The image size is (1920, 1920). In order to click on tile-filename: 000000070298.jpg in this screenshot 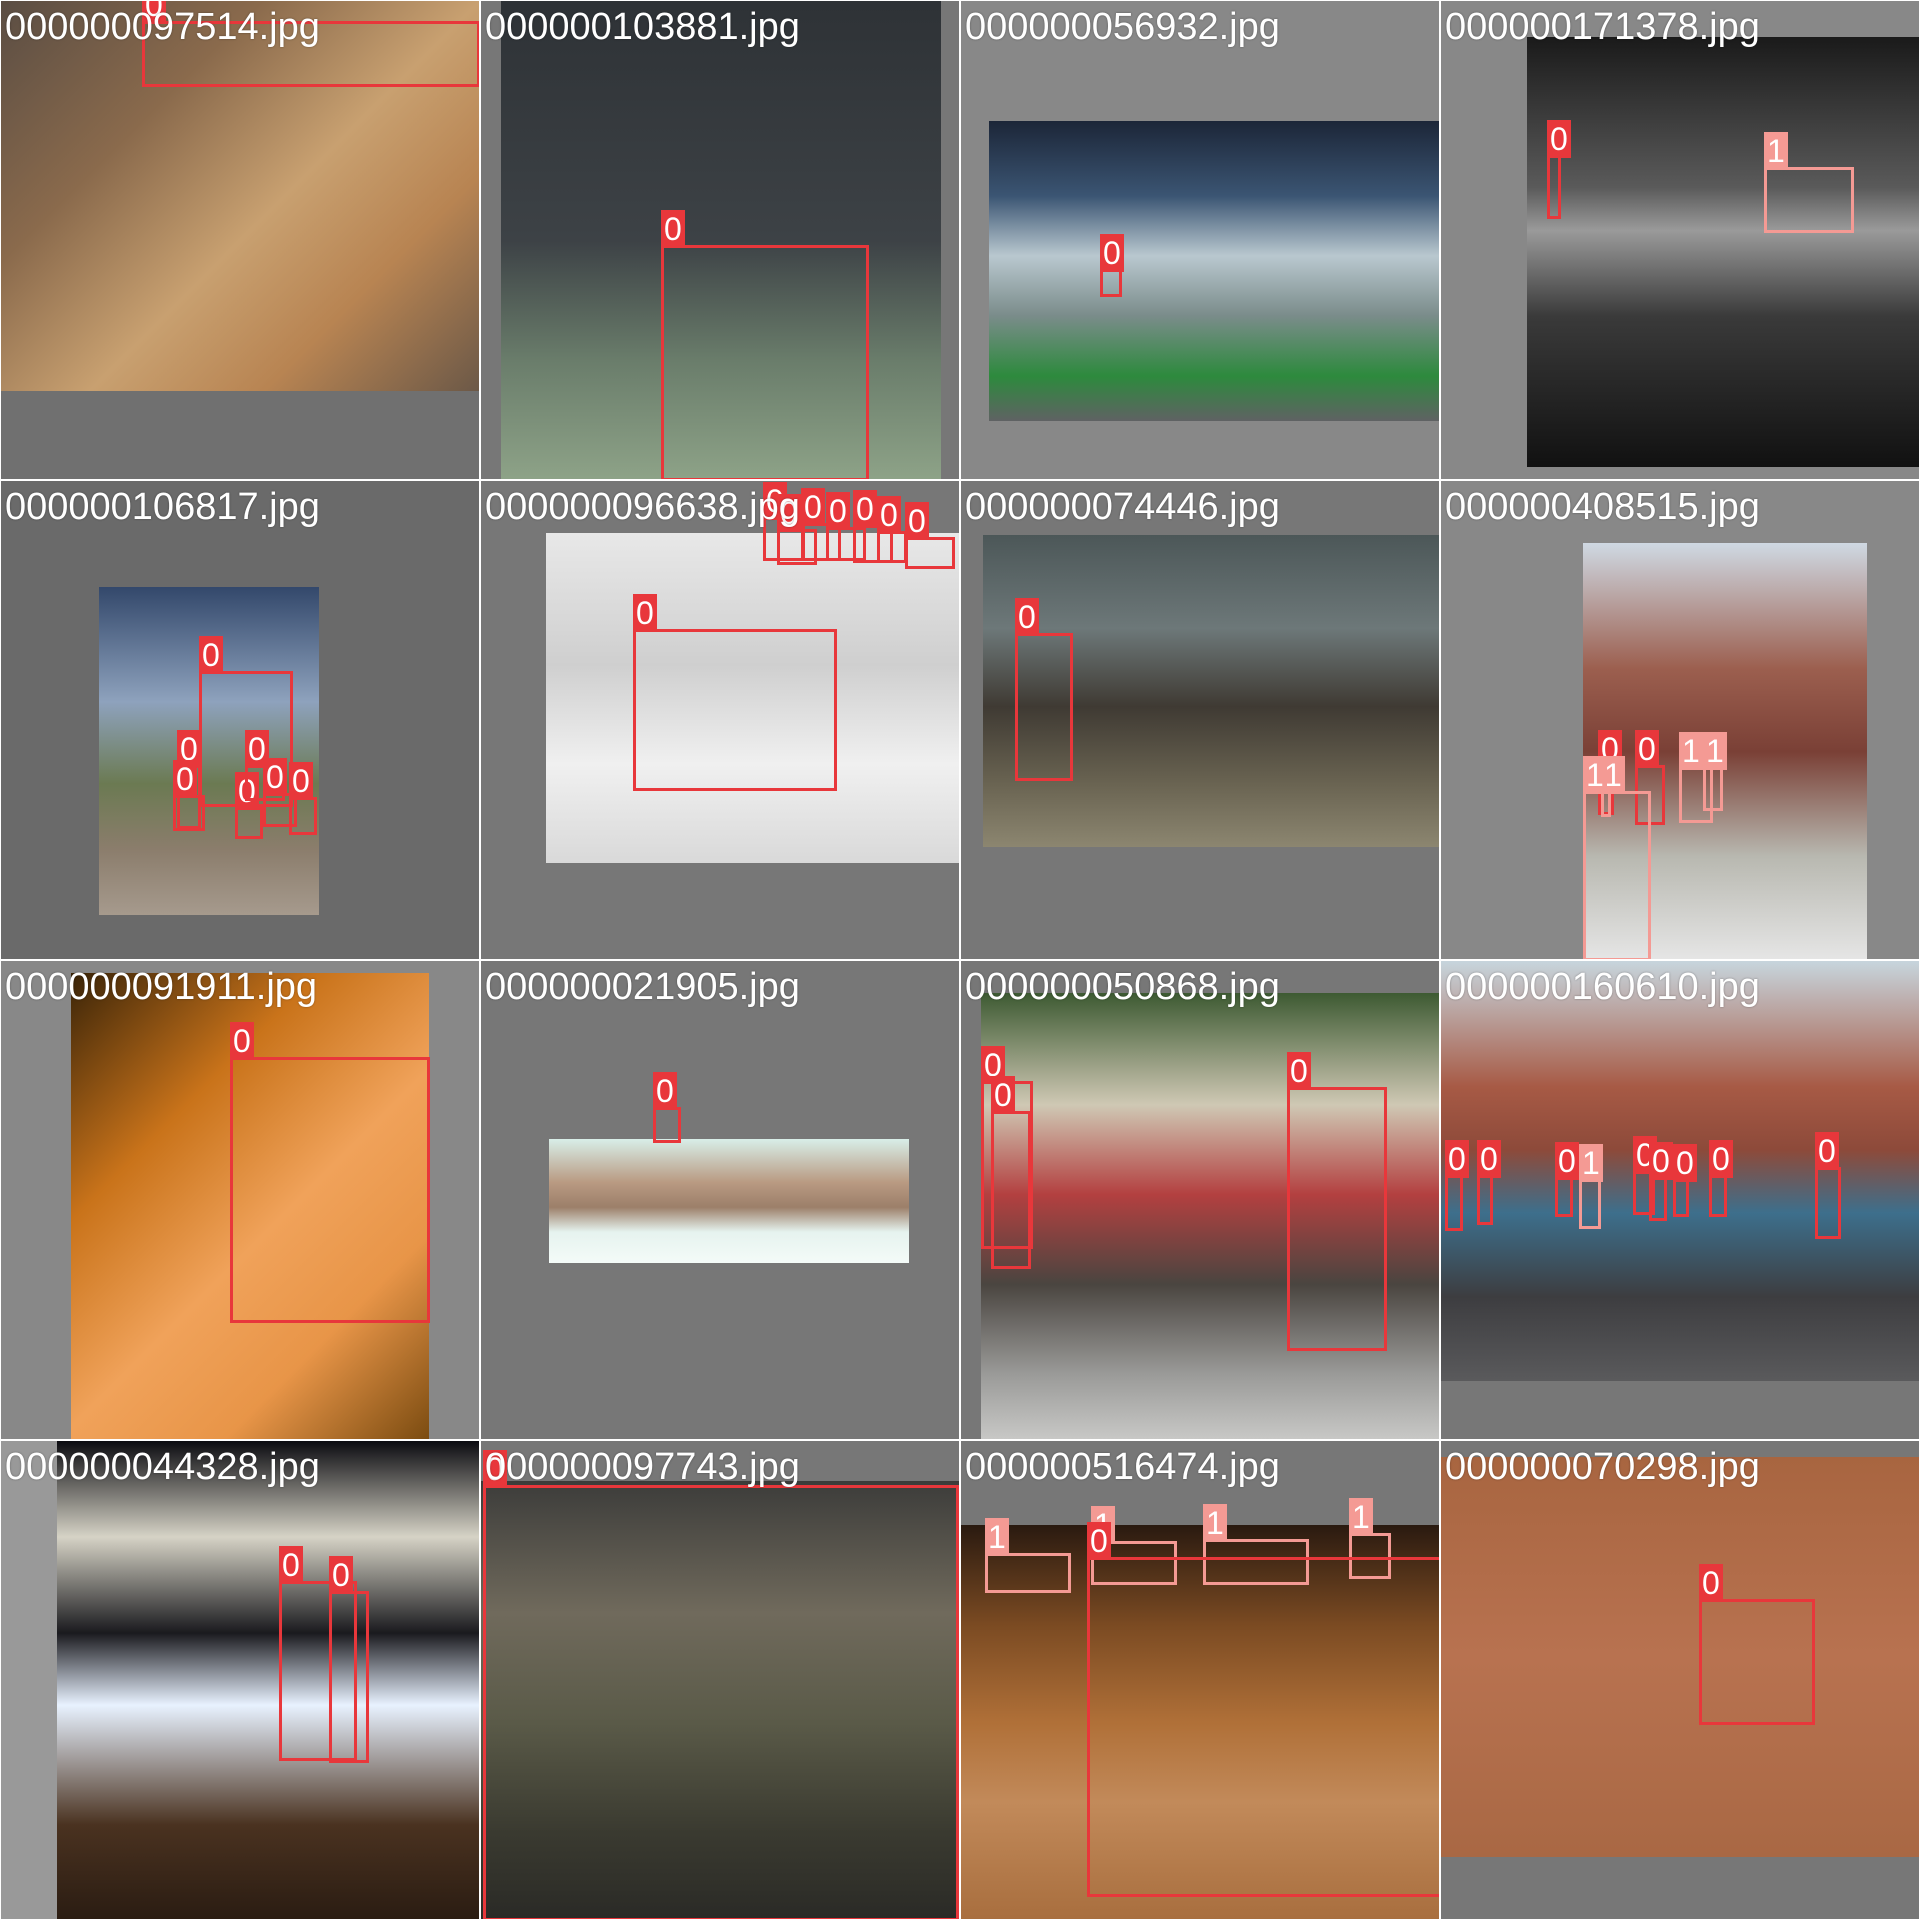, I will do `click(1602, 1467)`.